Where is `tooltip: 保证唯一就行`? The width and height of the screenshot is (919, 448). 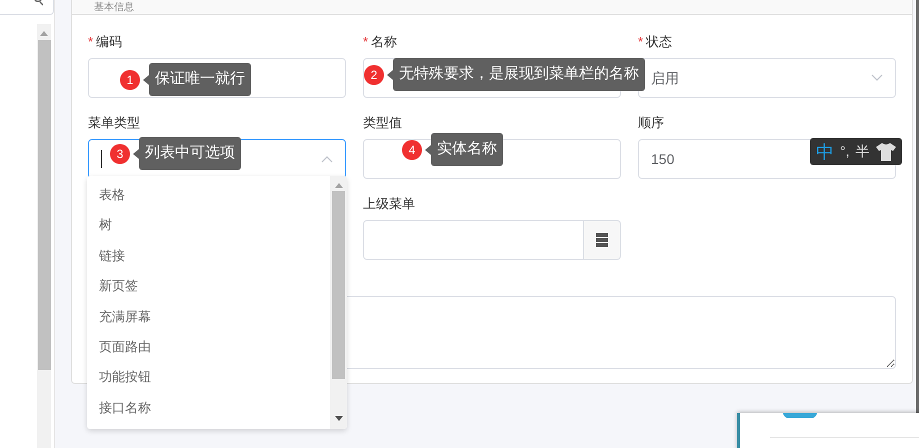 tooltip: 保证唯一就行 is located at coordinates (200, 79).